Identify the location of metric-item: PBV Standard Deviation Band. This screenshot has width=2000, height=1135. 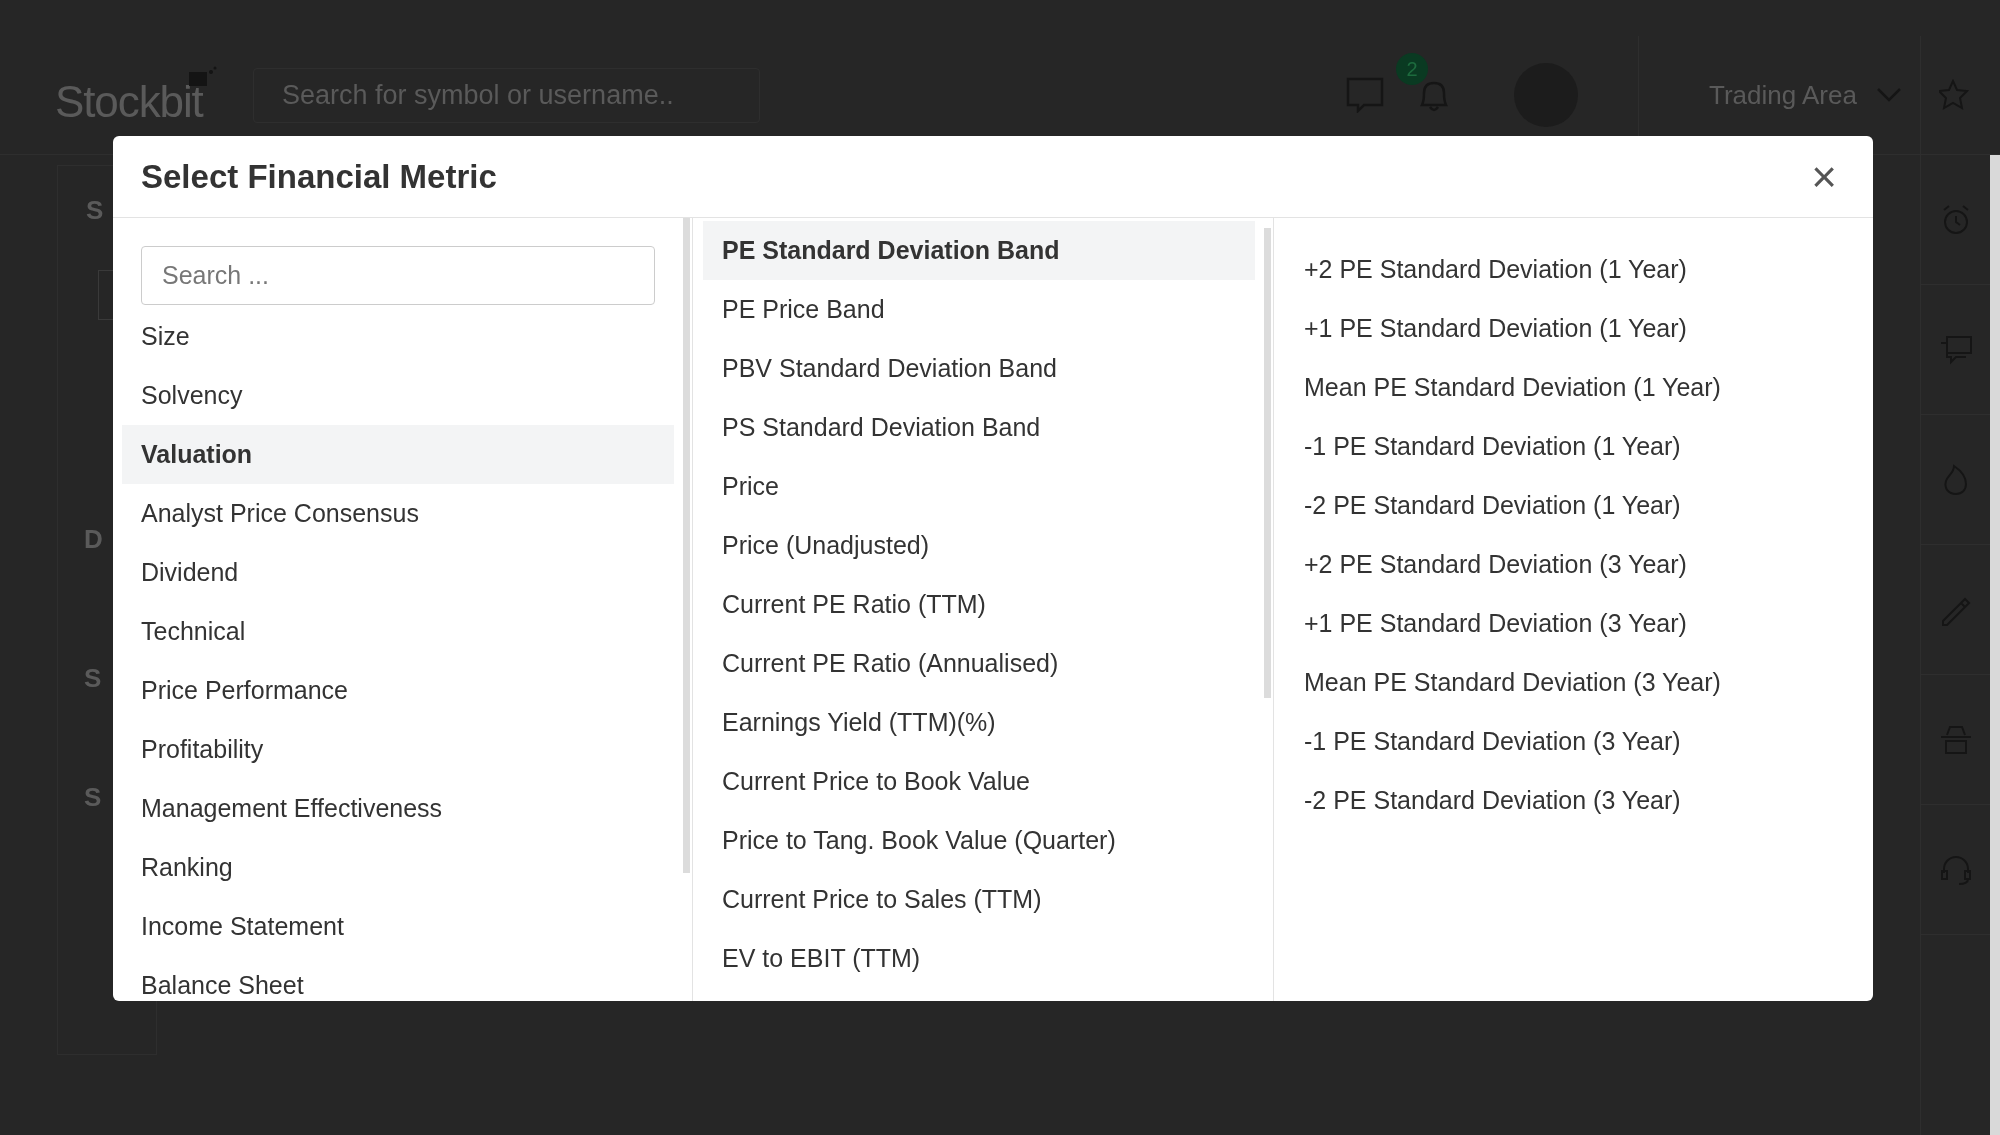
(979, 368).